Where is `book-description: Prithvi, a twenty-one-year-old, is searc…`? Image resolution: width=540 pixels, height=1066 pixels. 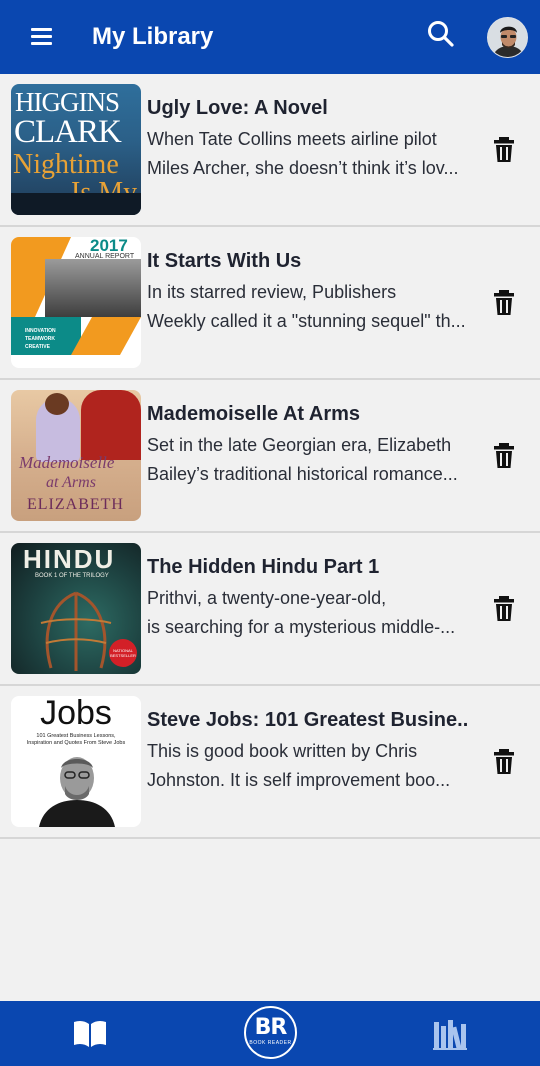 book-description: Prithvi, a twenty-one-year-old, is searc… is located at coordinates (301, 612).